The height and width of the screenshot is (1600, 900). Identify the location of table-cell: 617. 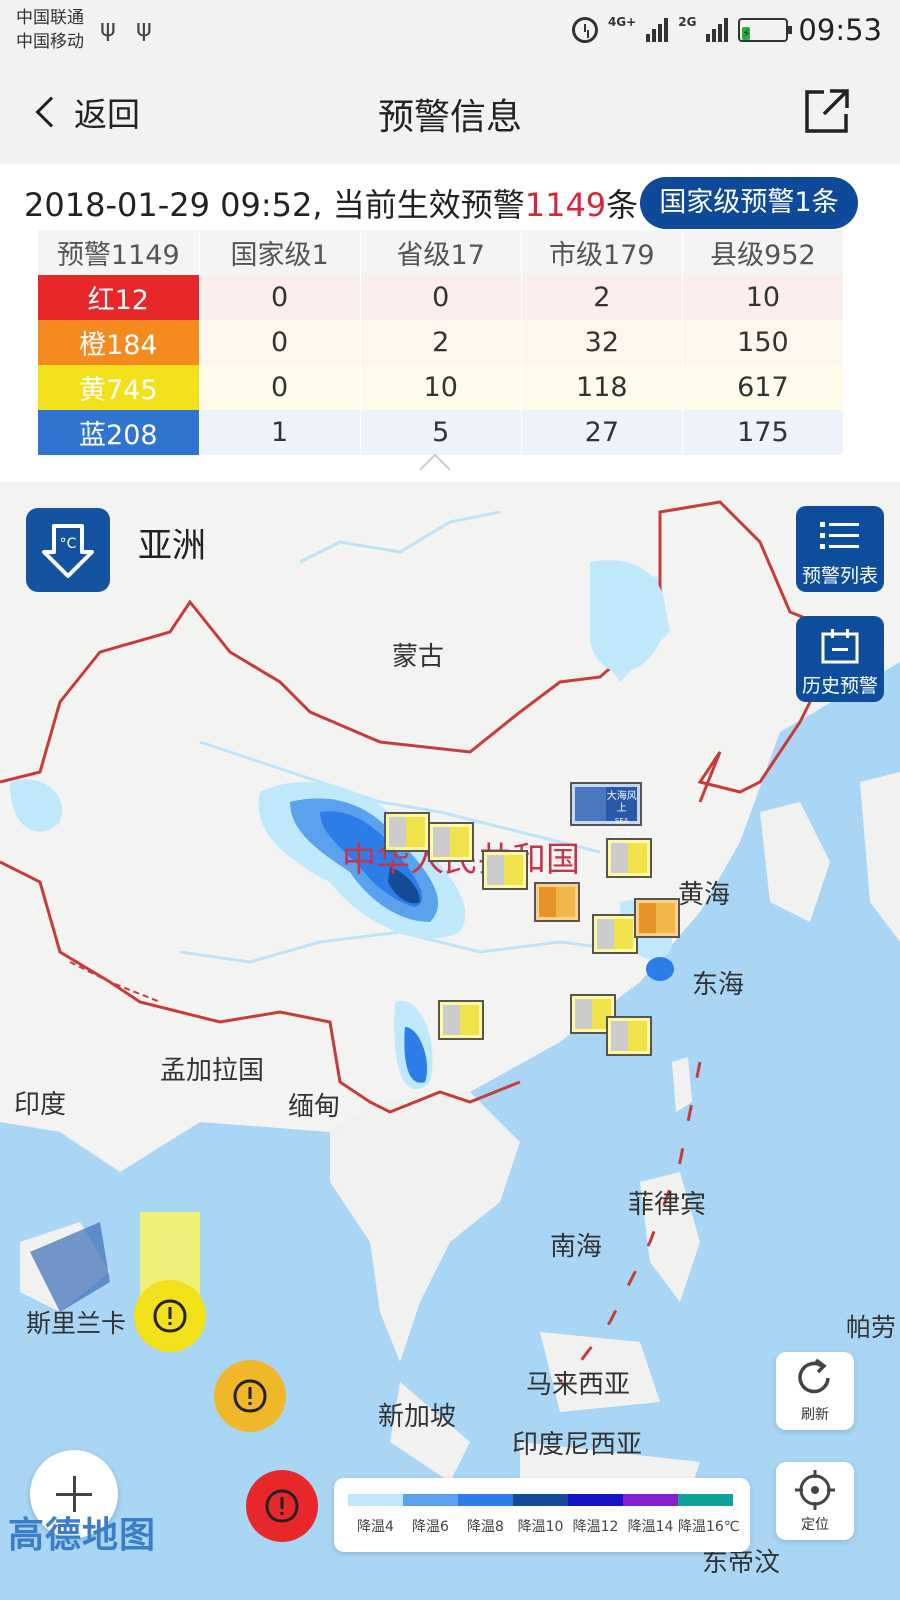
(763, 387).